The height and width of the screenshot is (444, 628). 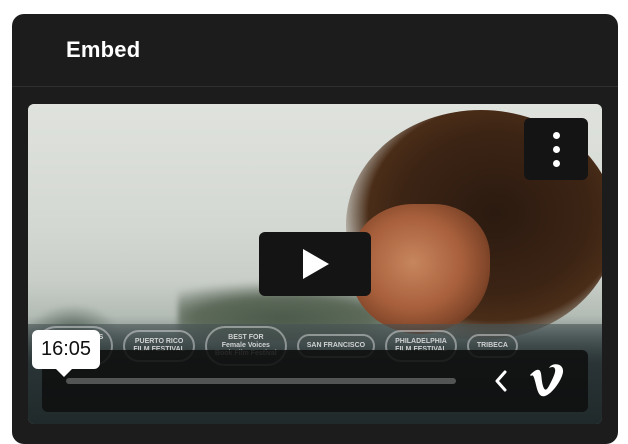 I want to click on play-icon, so click(x=316, y=264).